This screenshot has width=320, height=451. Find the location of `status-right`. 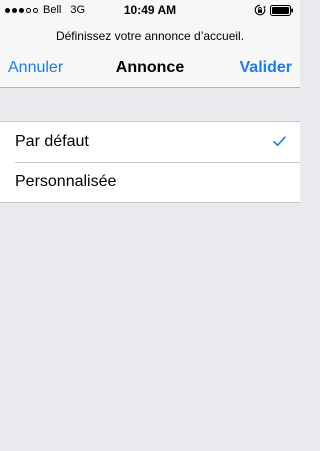

status-right is located at coordinates (274, 10).